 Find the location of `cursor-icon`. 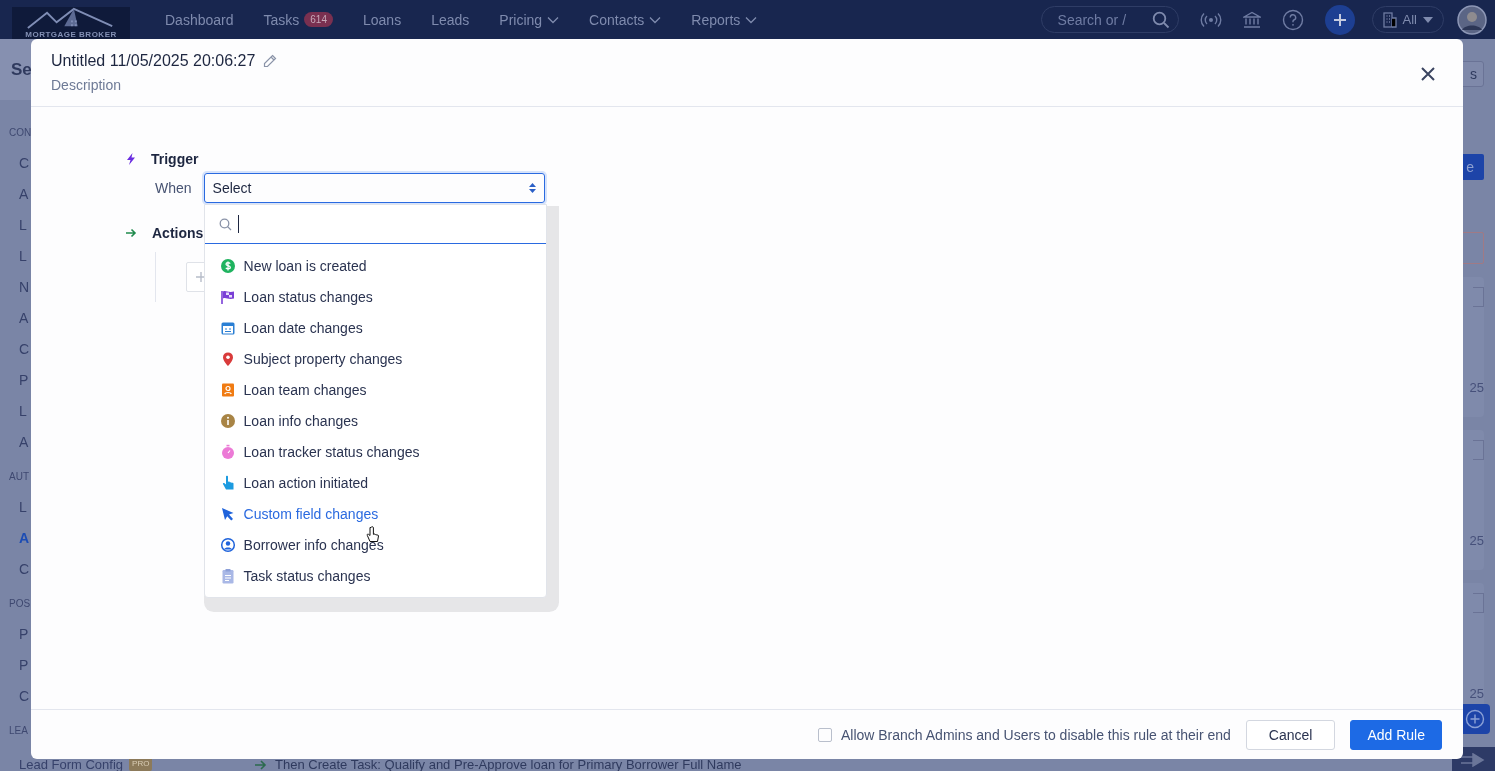

cursor-icon is located at coordinates (227, 513).